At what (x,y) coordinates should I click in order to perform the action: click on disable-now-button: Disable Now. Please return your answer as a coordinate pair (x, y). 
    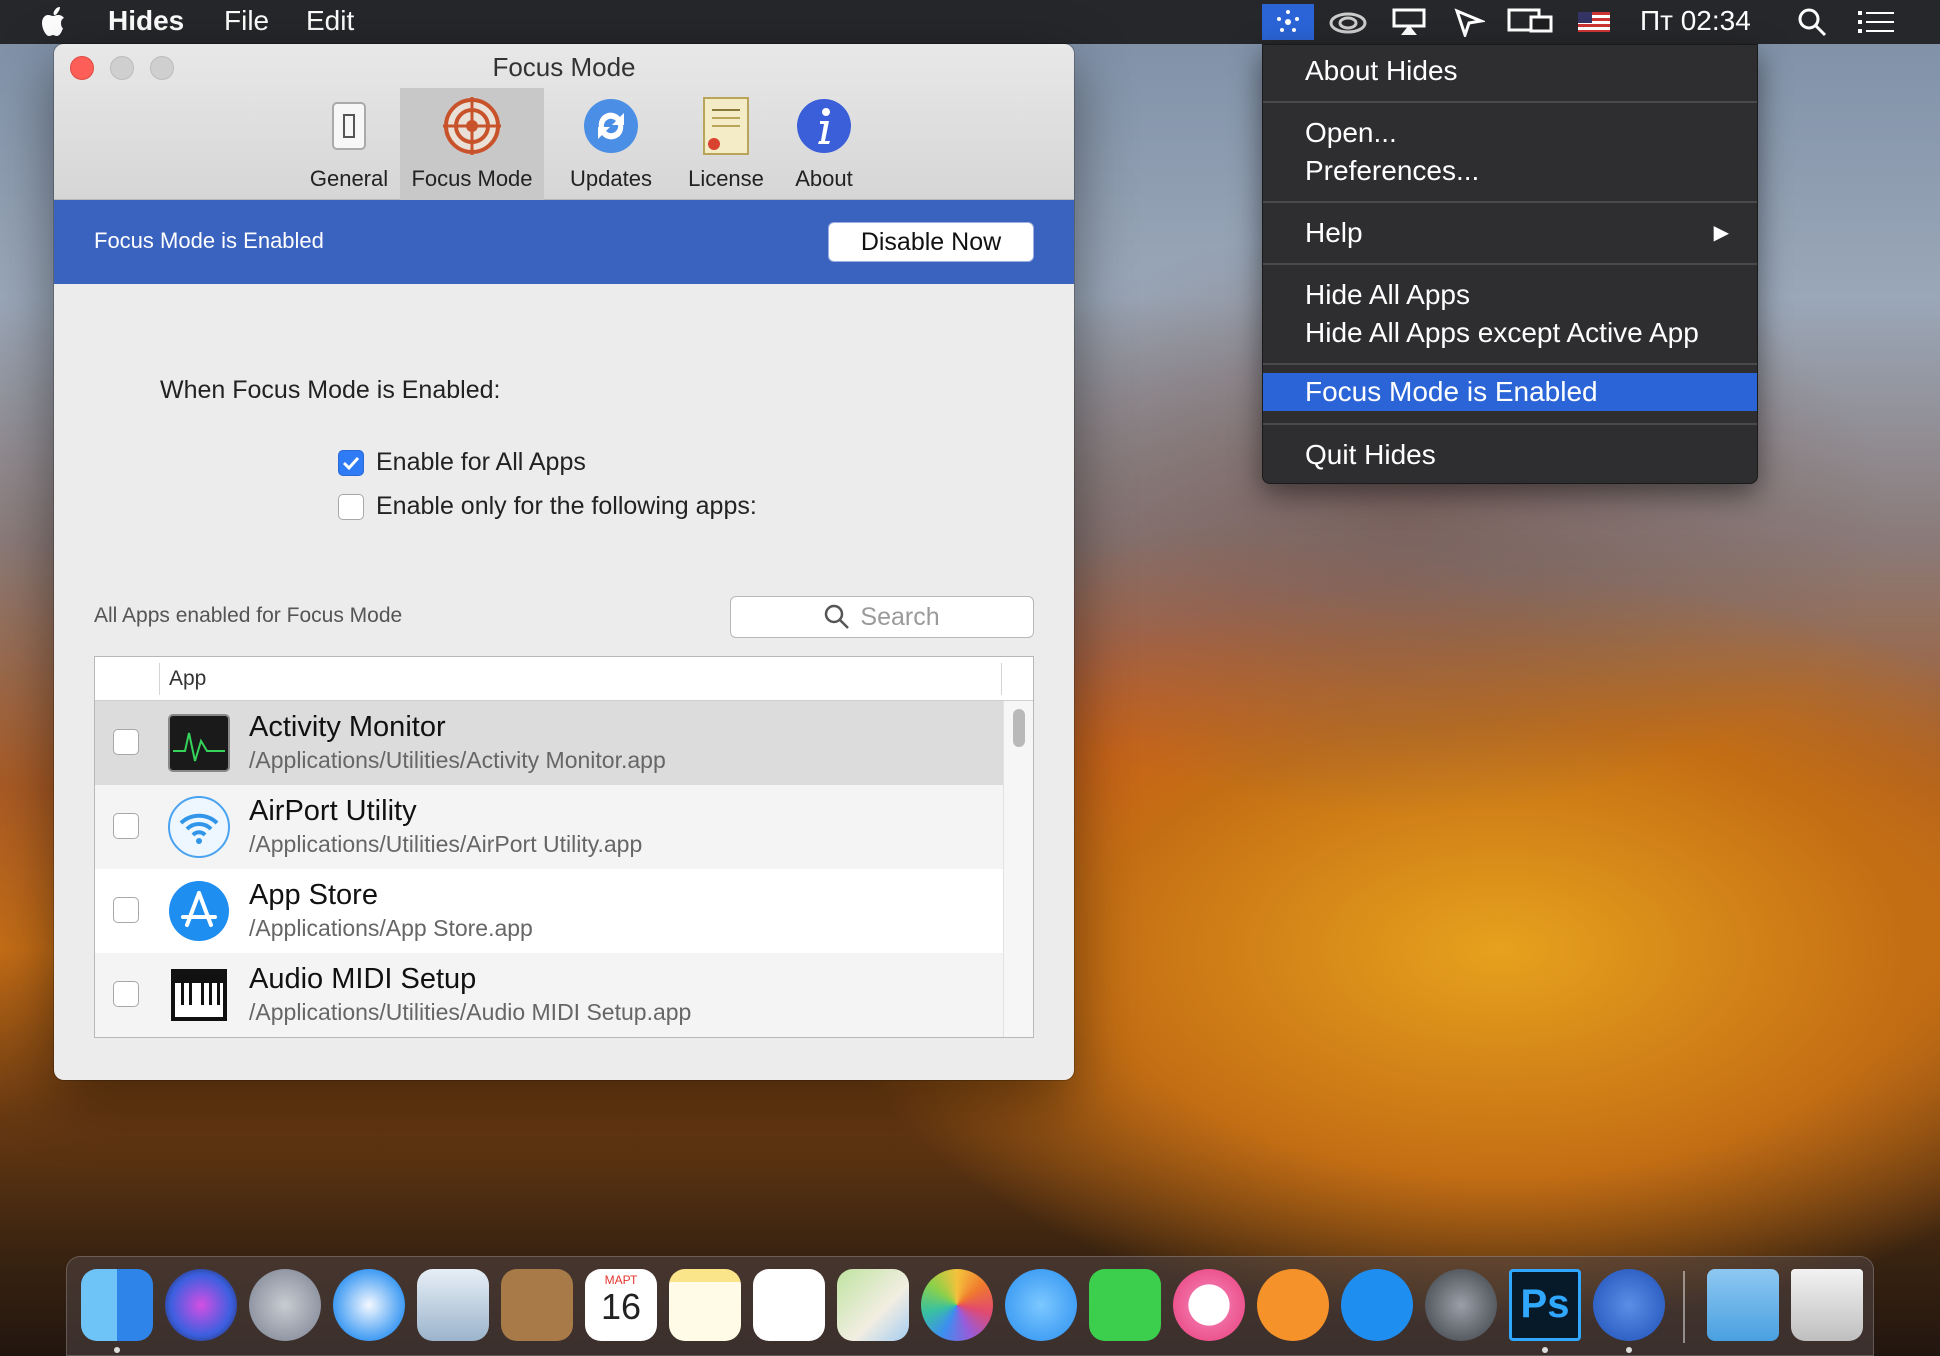
    Looking at the image, I should click on (931, 242).